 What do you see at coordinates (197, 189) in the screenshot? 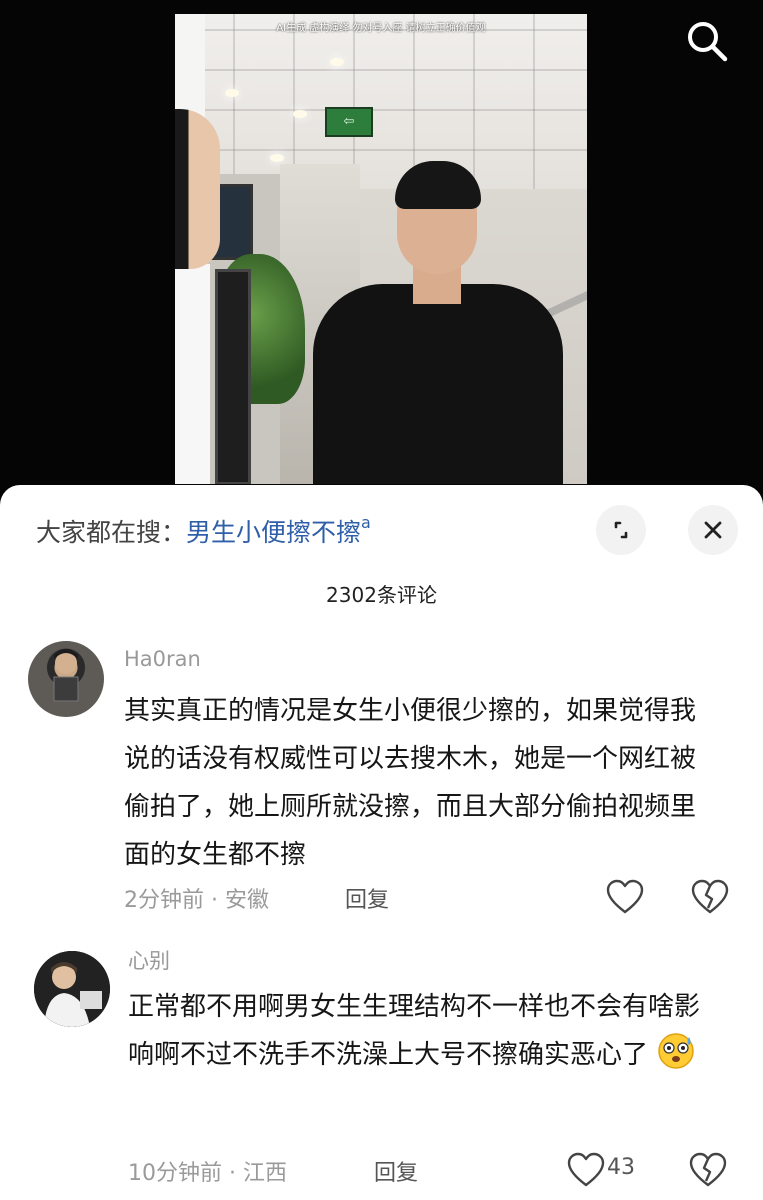
I see `person-left-head` at bounding box center [197, 189].